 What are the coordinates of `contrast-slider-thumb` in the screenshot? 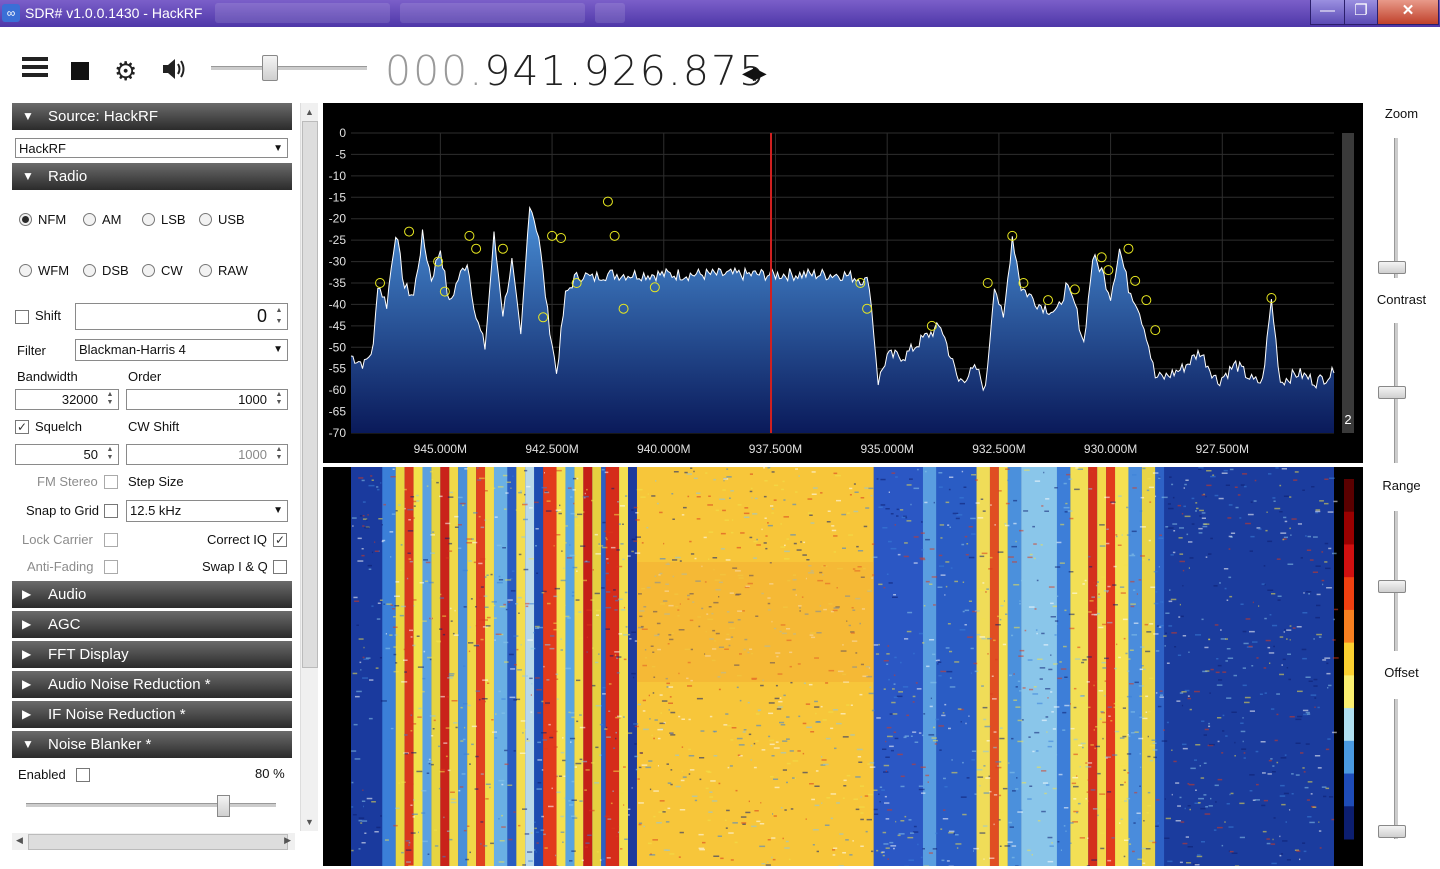 It's located at (1392, 392).